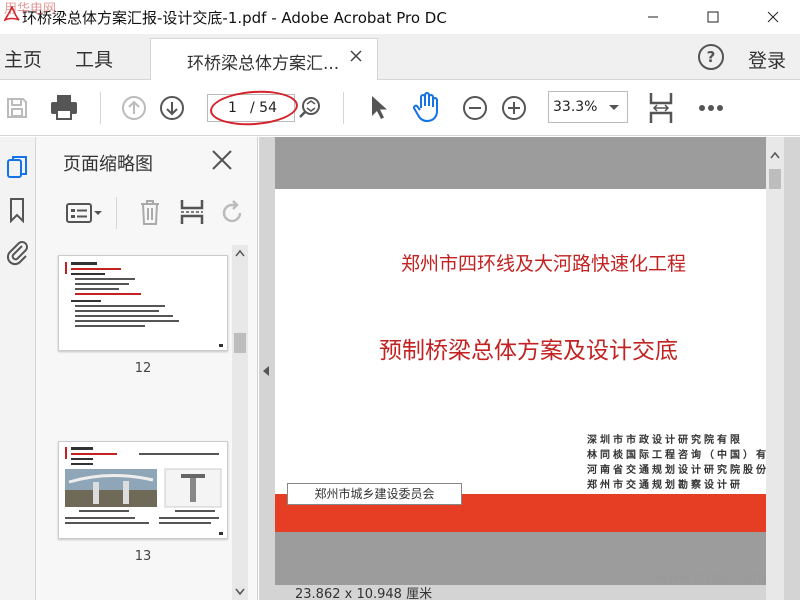 Image resolution: width=800 pixels, height=600 pixels. Describe the element at coordinates (18, 368) in the screenshot. I see `left-rail` at that location.